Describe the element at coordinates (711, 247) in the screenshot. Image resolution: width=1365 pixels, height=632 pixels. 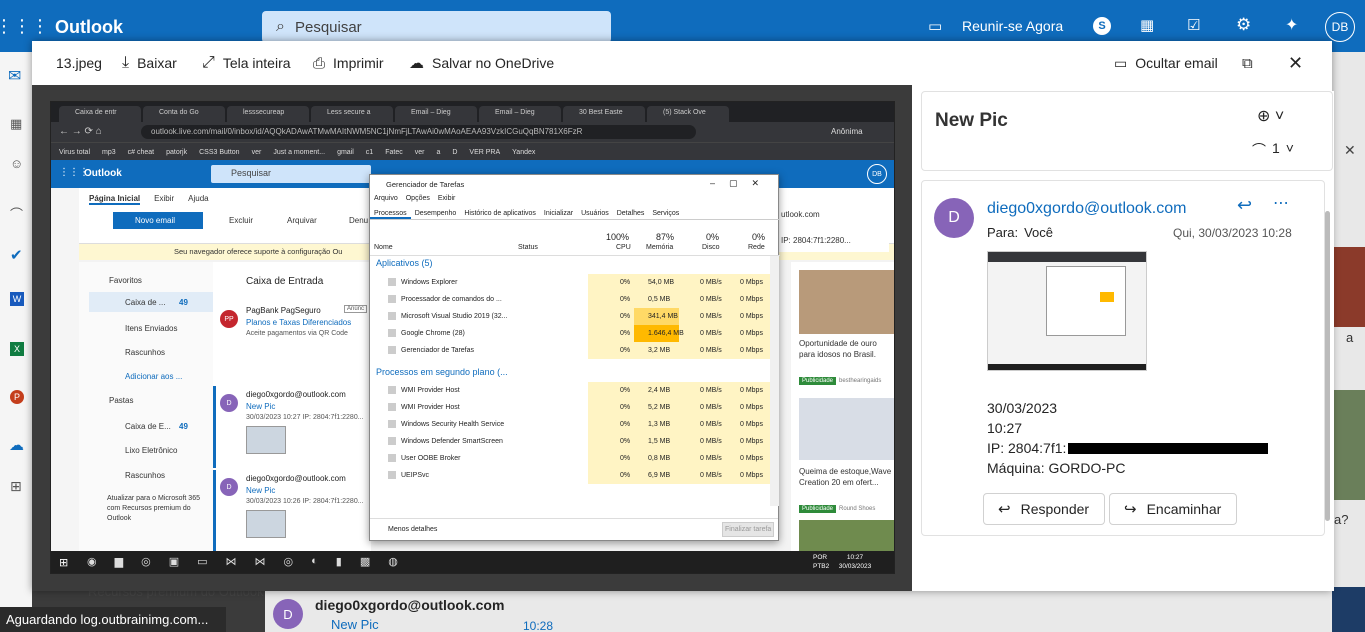
I see `tm-col-disk: Disco` at that location.